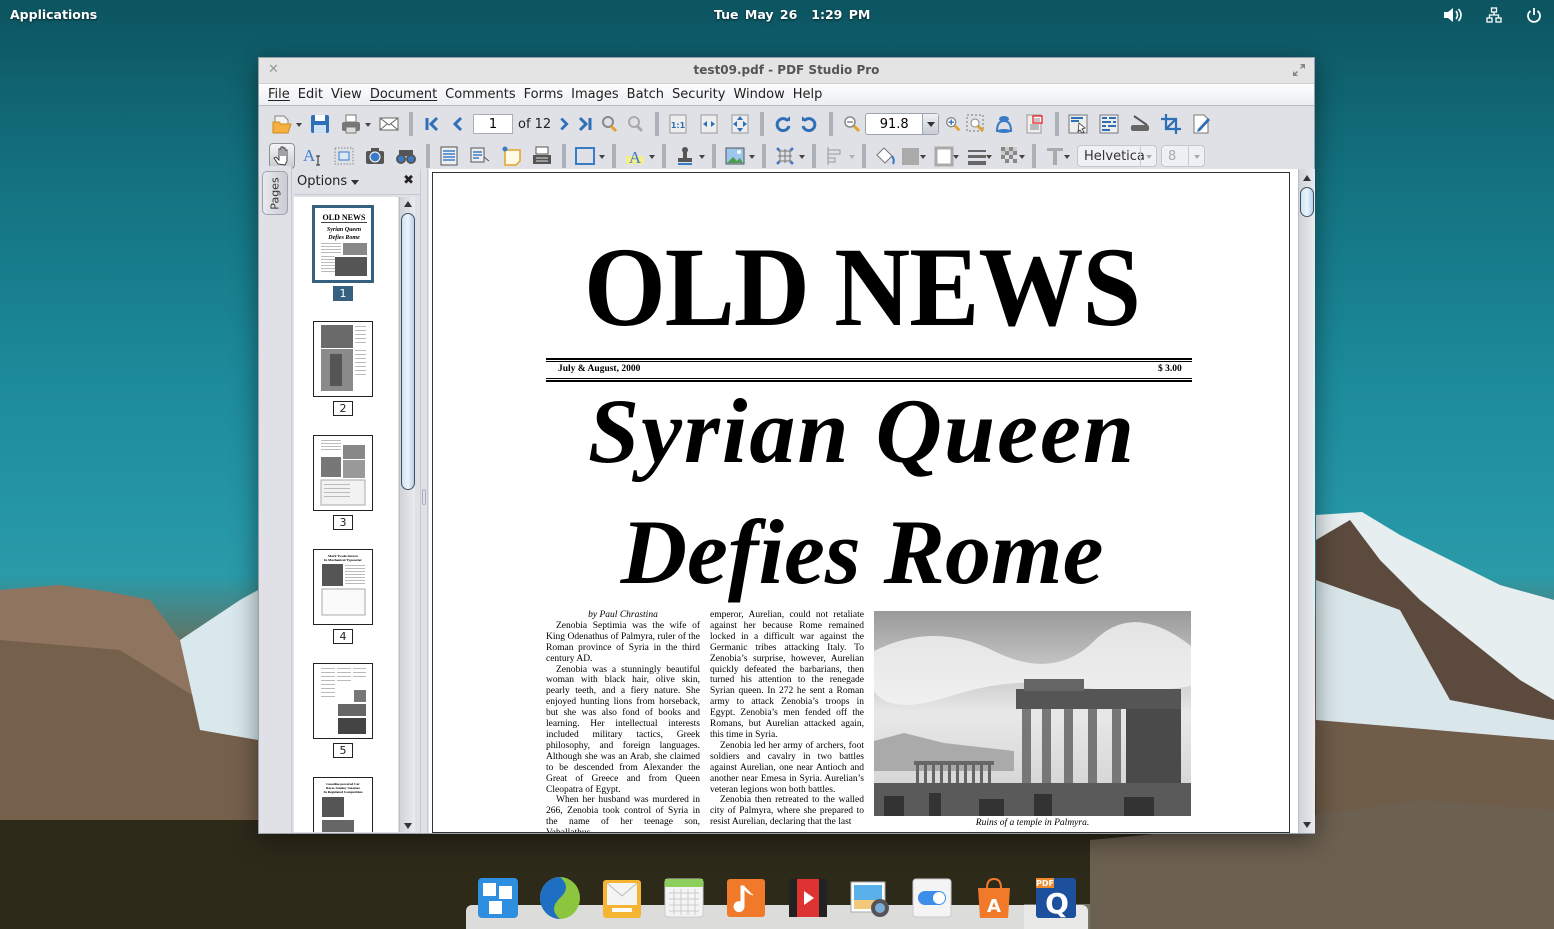 The width and height of the screenshot is (1554, 929). What do you see at coordinates (346, 94) in the screenshot?
I see `menu-view: View` at bounding box center [346, 94].